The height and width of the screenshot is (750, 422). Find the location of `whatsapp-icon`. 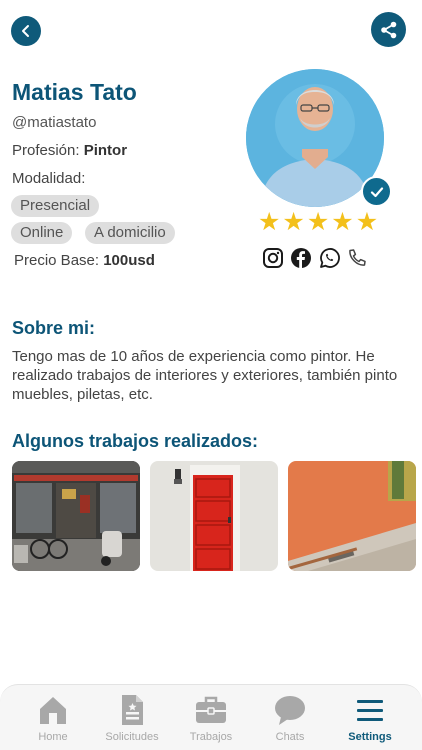

whatsapp-icon is located at coordinates (329, 258).